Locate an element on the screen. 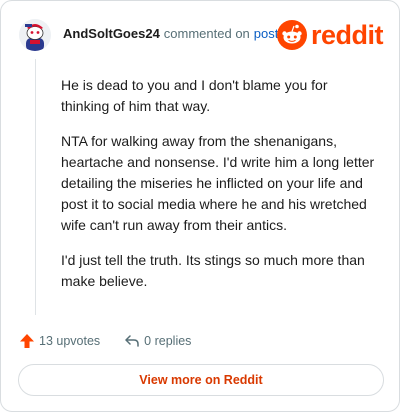 This screenshot has height=412, width=400. reply-count: 0 replies is located at coordinates (168, 341).